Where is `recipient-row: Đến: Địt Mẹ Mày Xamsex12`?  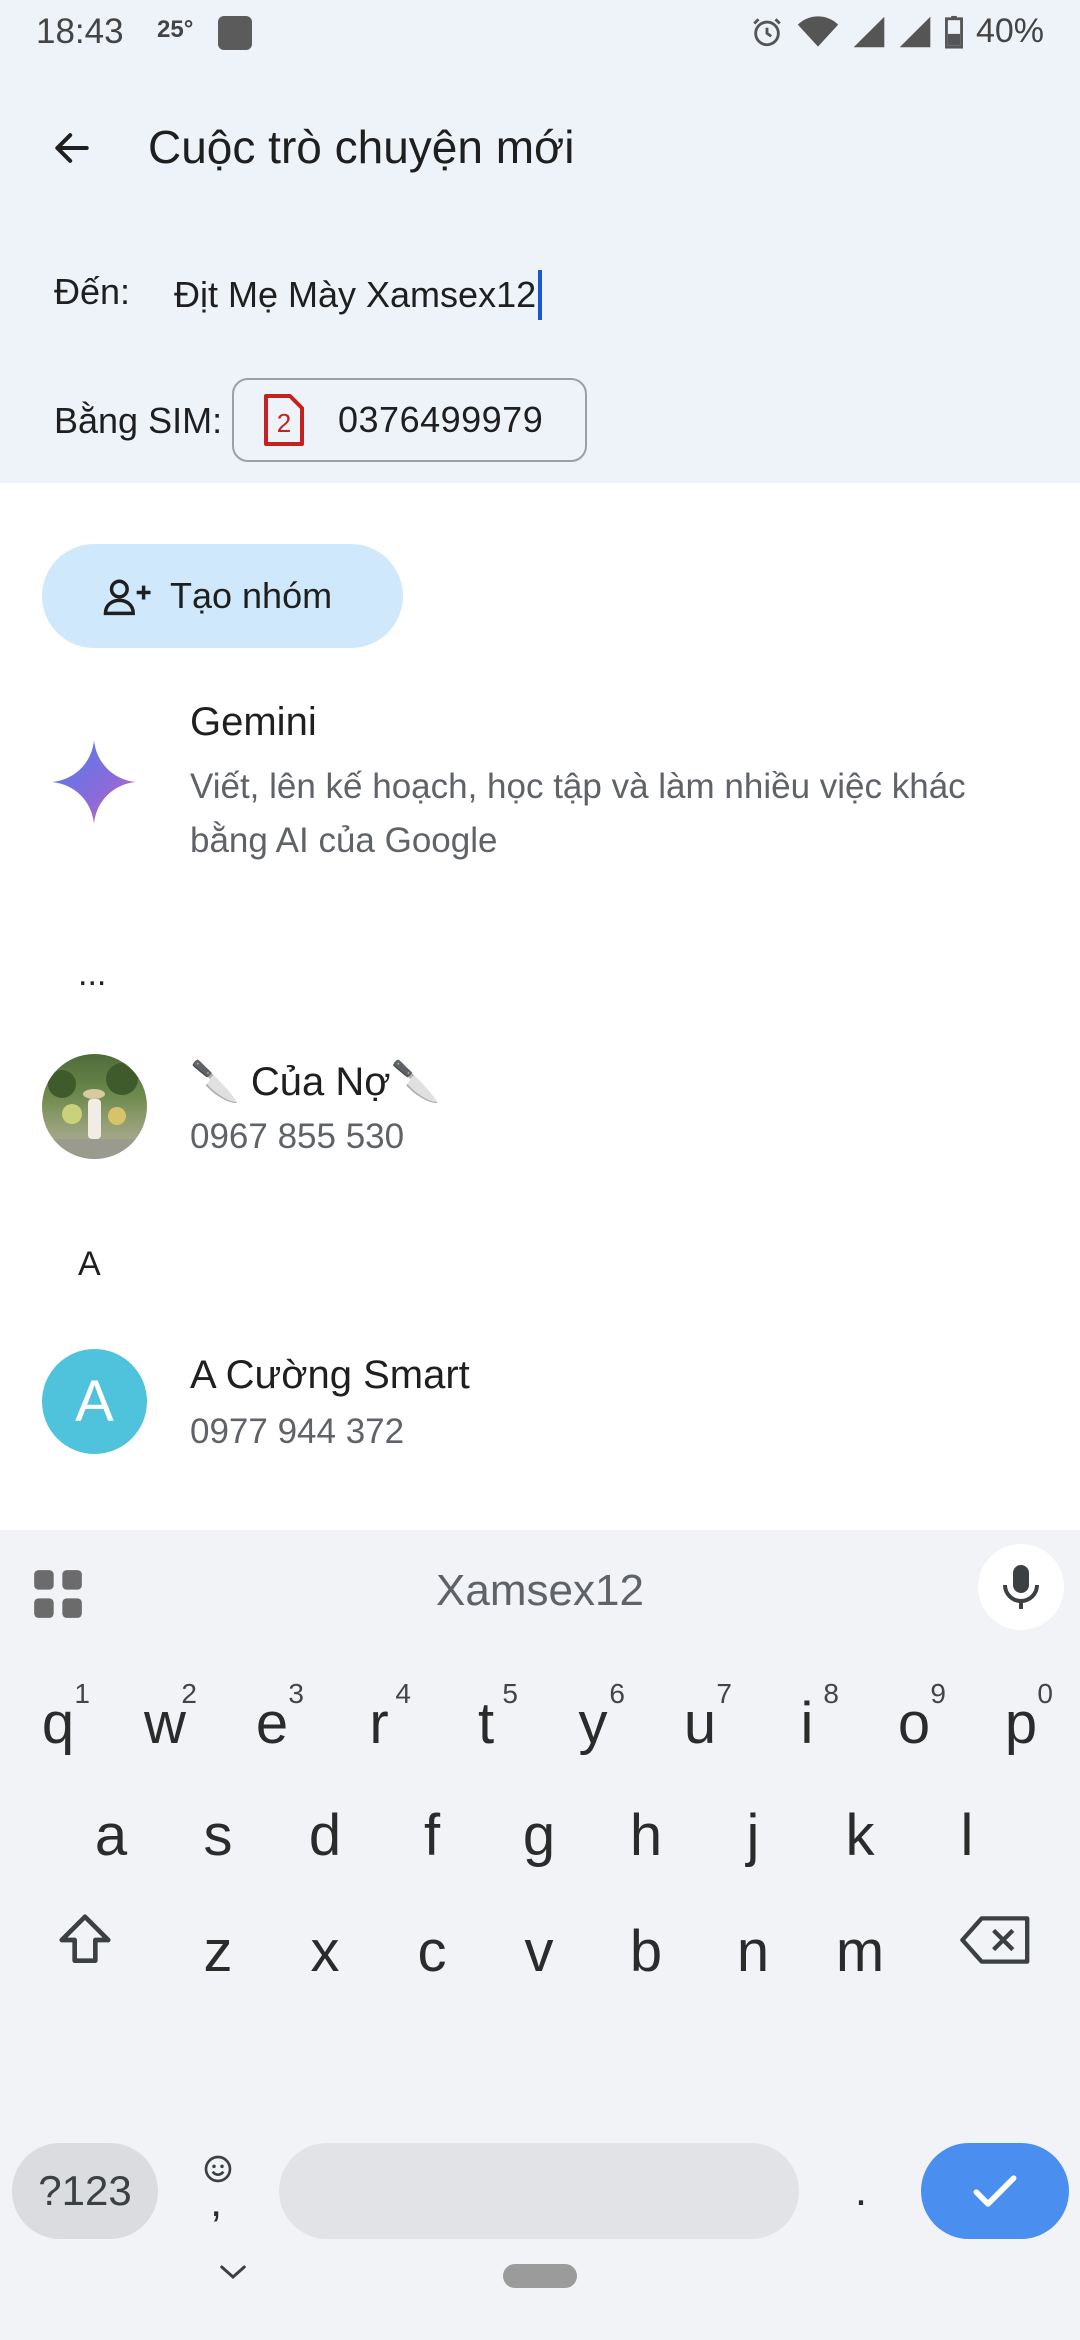
recipient-row: Đến: Địt Mẹ Mày Xamsex12 is located at coordinates (540, 295).